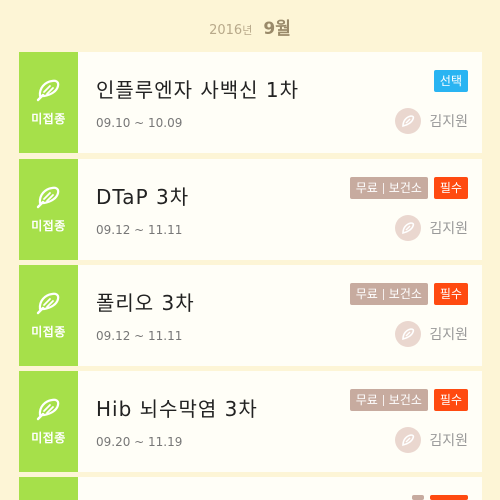 The image size is (500, 500). I want to click on vaccine-title: 인플루엔자 사백신 1차, so click(198, 90).